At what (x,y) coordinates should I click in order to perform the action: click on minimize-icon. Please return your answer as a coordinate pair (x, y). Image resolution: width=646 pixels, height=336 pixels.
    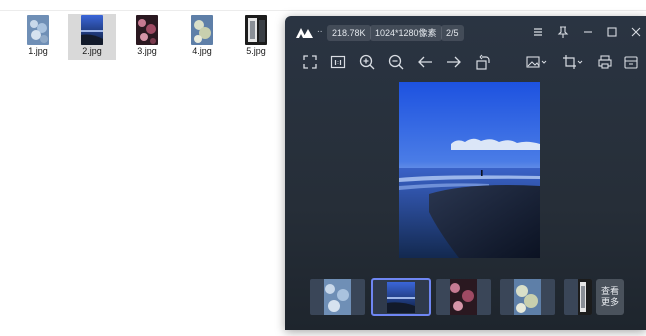
    Looking at the image, I should click on (588, 32).